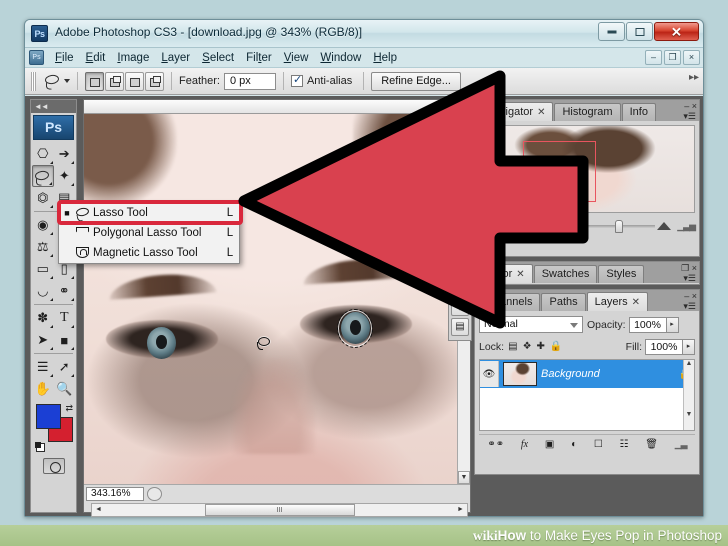  Describe the element at coordinates (524, 444) in the screenshot. I see `add-style-fx-icon: fx` at that location.